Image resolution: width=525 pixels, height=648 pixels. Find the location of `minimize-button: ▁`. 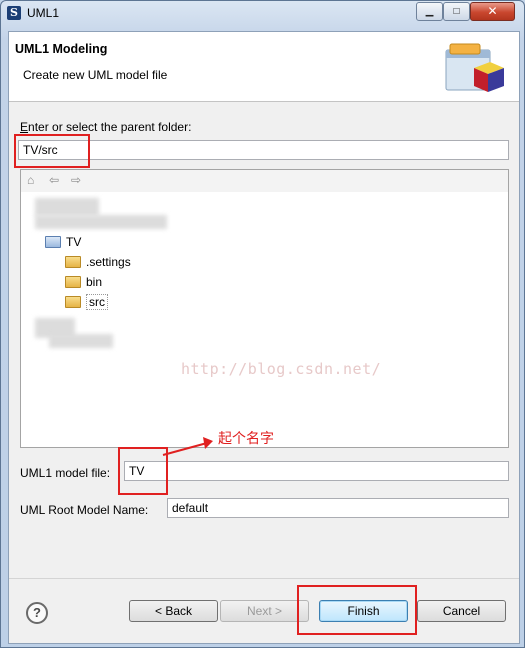

minimize-button: ▁ is located at coordinates (429, 11).